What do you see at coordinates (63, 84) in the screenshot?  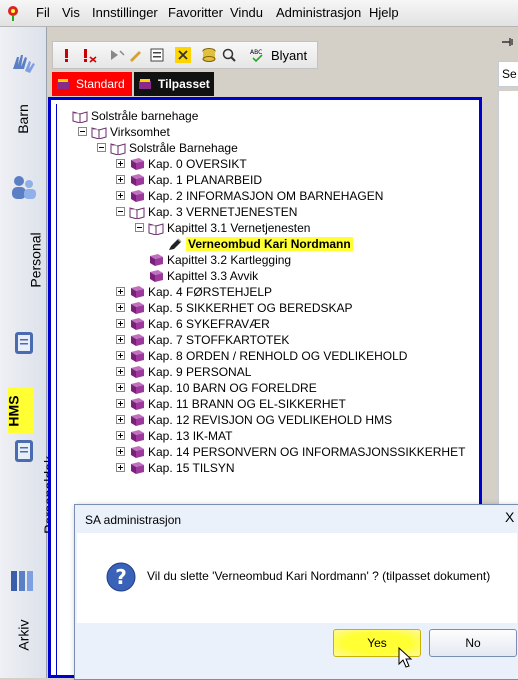 I see `book-stack-icon` at bounding box center [63, 84].